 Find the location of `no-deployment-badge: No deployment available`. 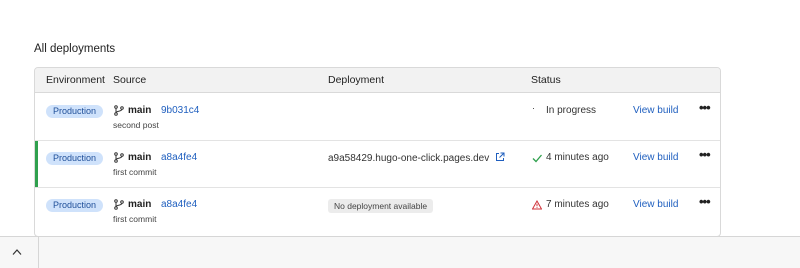

no-deployment-badge: No deployment available is located at coordinates (381, 206).